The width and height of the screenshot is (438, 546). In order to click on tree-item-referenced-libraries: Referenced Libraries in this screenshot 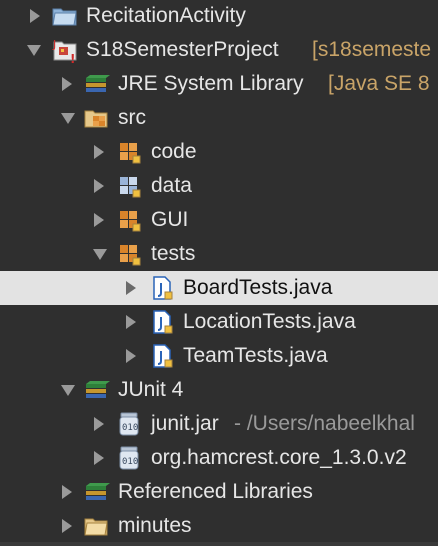, I will do `click(219, 492)`.